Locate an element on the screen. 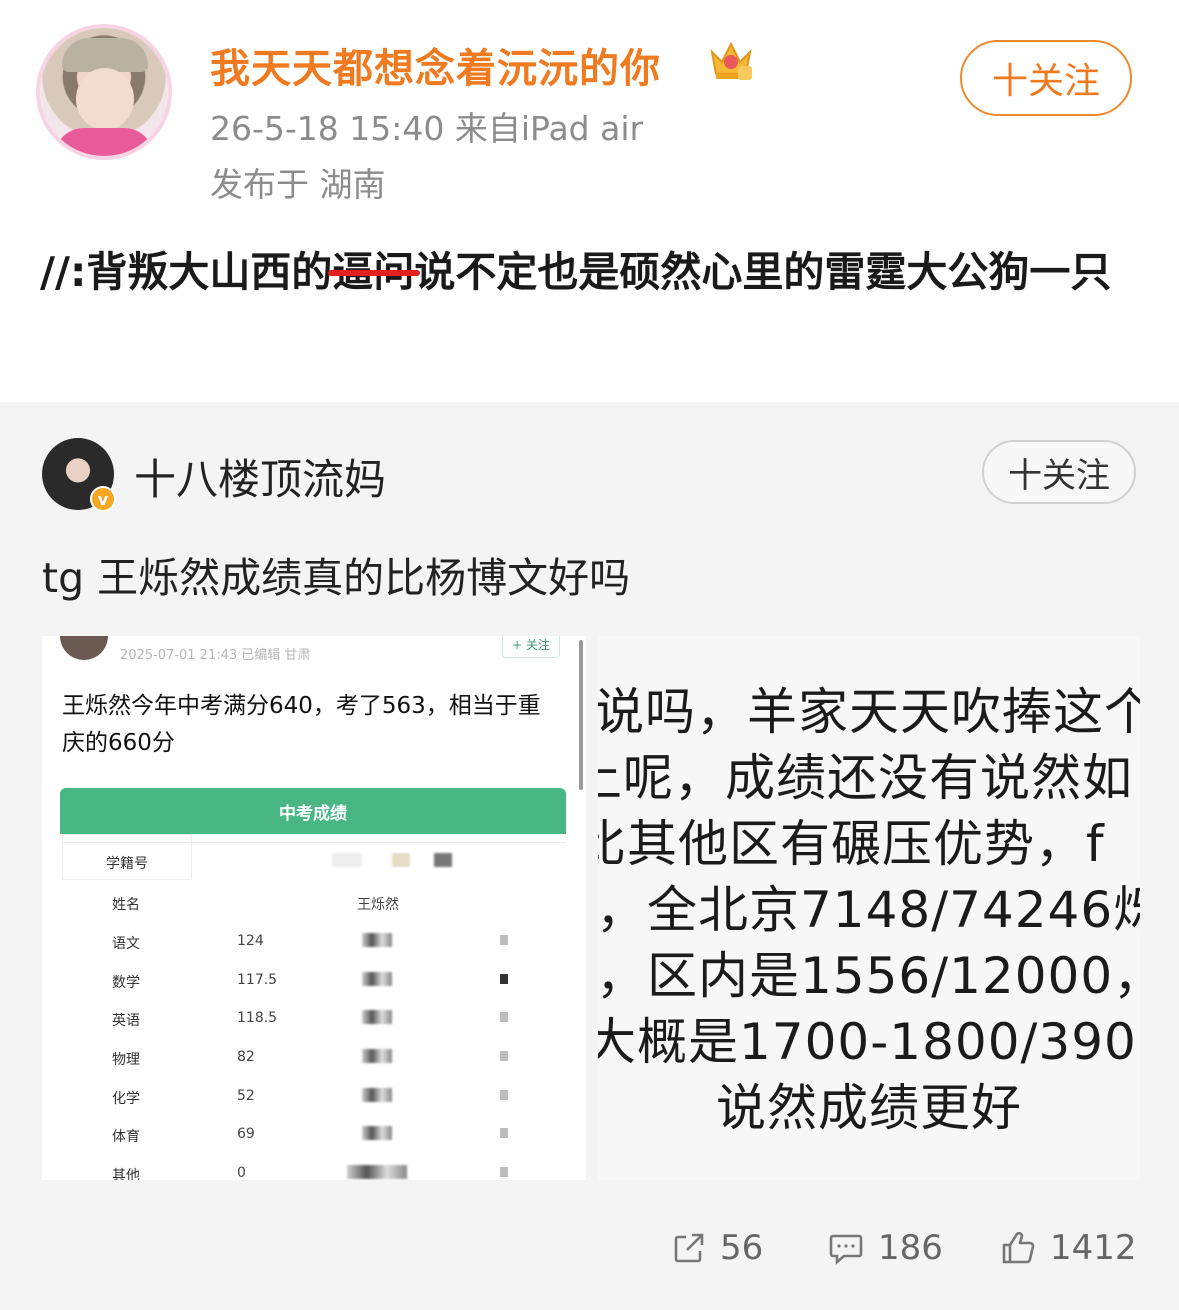 This screenshot has height=1310, width=1179. screenshot-headline: 王烁然今年中考满分640，考了563，相当于重庆的660分 is located at coordinates (301, 724).